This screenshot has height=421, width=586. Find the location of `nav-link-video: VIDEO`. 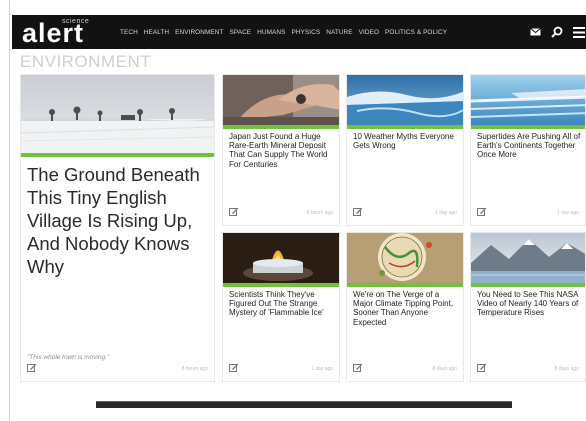

nav-link-video: VIDEO is located at coordinates (369, 32).